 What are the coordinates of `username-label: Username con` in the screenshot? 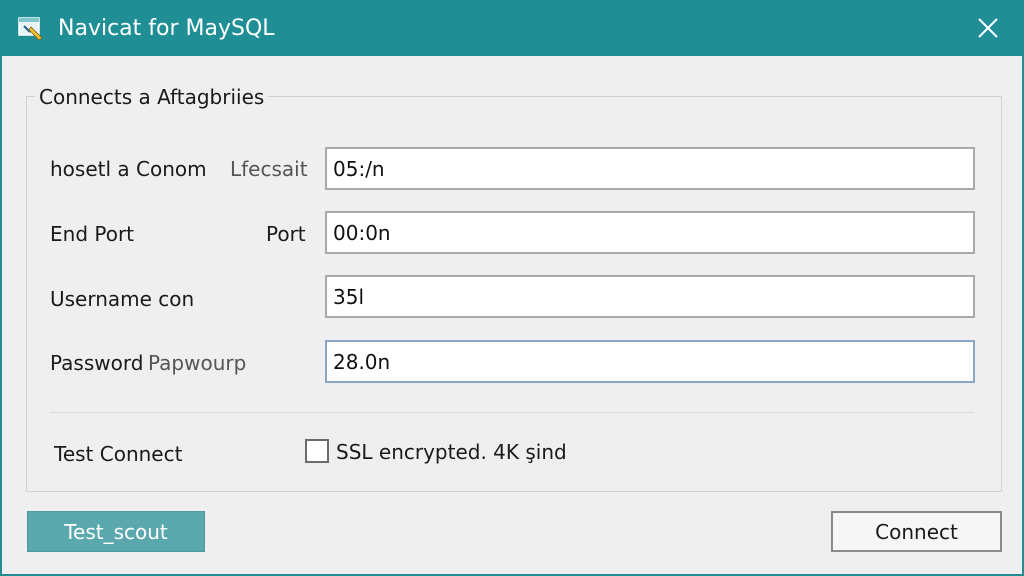 It's located at (122, 299).